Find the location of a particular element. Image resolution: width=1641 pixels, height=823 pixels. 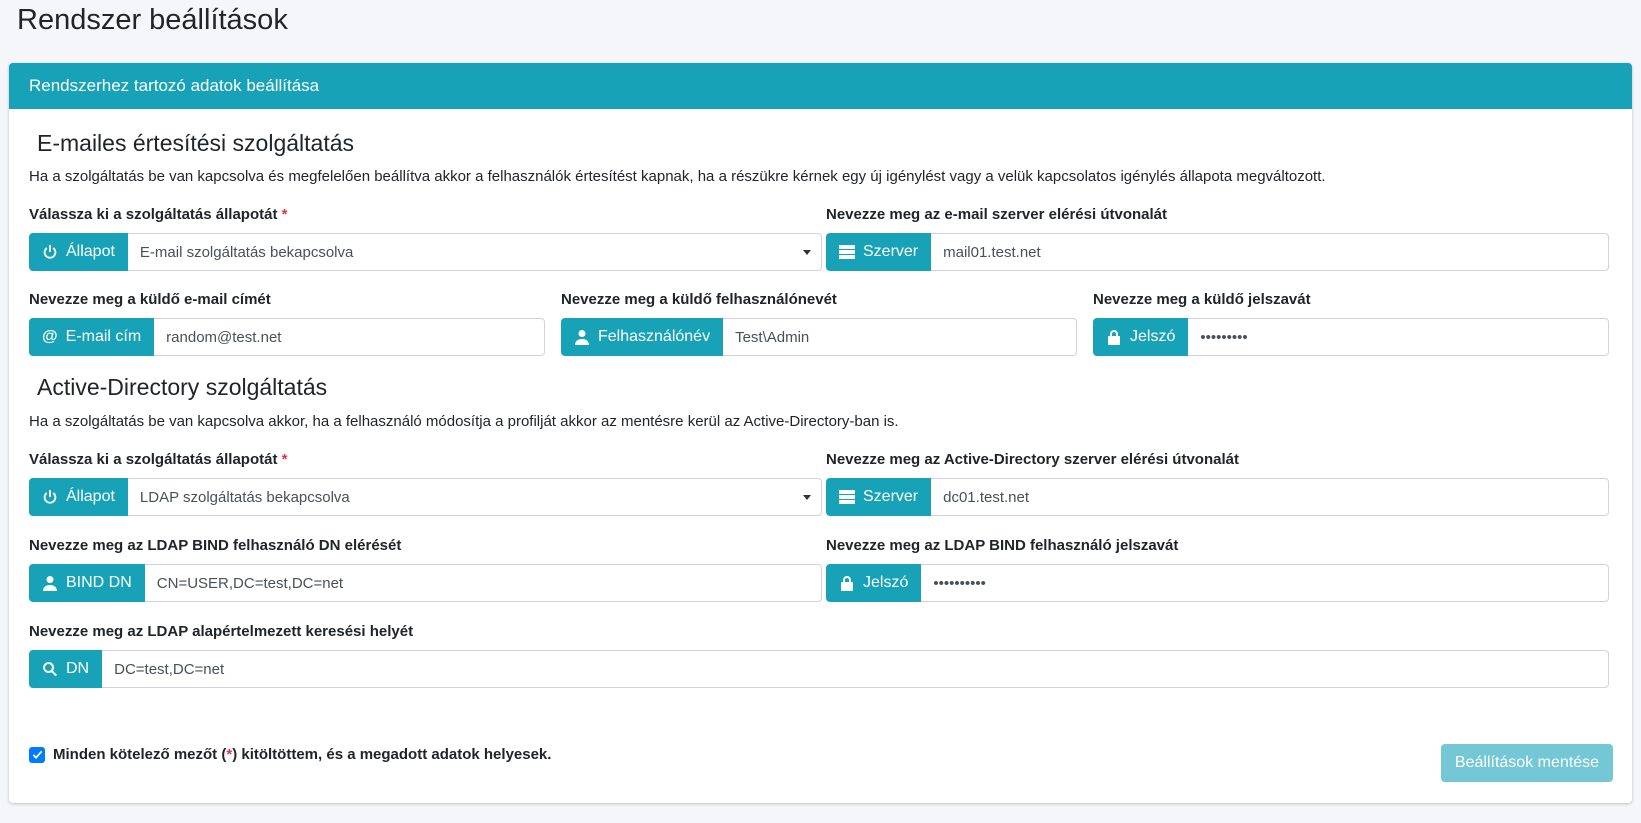

ad-server-input: dc01.test.net is located at coordinates (1270, 497).